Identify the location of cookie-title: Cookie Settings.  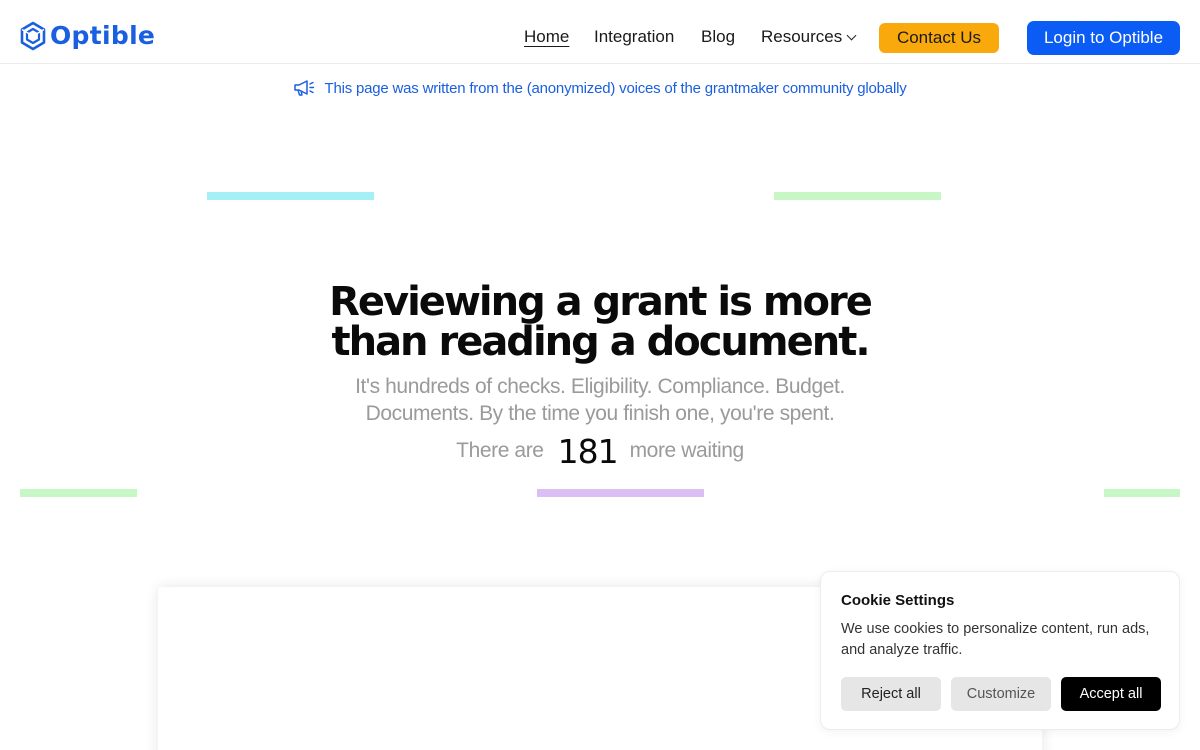
(898, 600).